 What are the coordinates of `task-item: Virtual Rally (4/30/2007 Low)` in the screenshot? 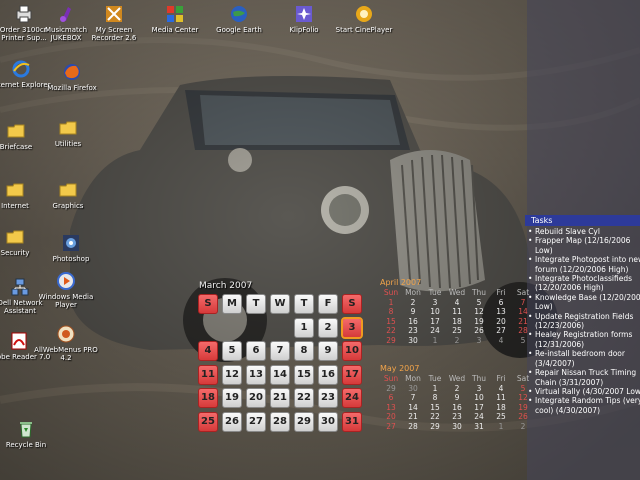 It's located at (584, 392).